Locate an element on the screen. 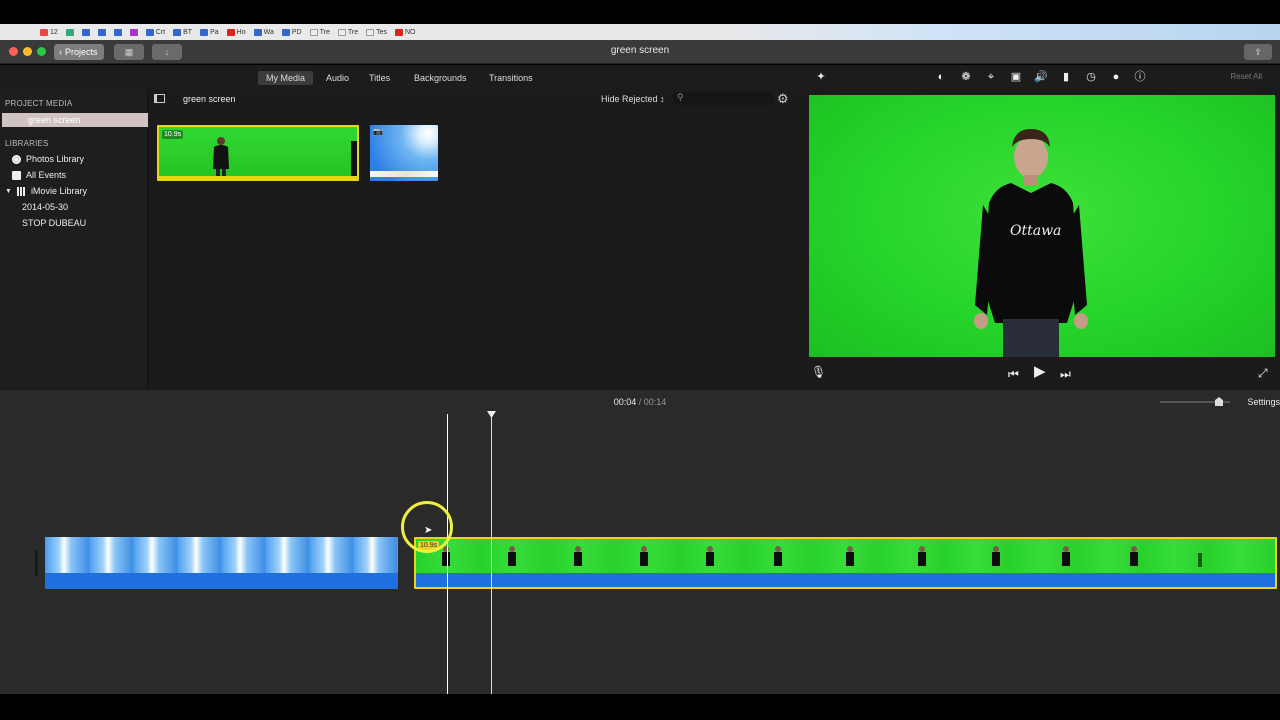 This screenshot has width=1280, height=720. bookmark-item: PD is located at coordinates (291, 32).